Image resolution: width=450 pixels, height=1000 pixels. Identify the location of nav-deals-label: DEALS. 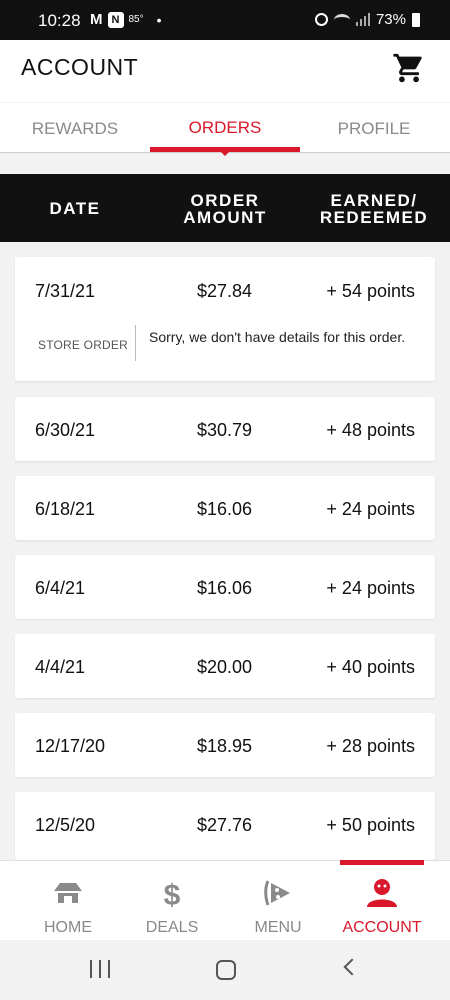
(172, 927).